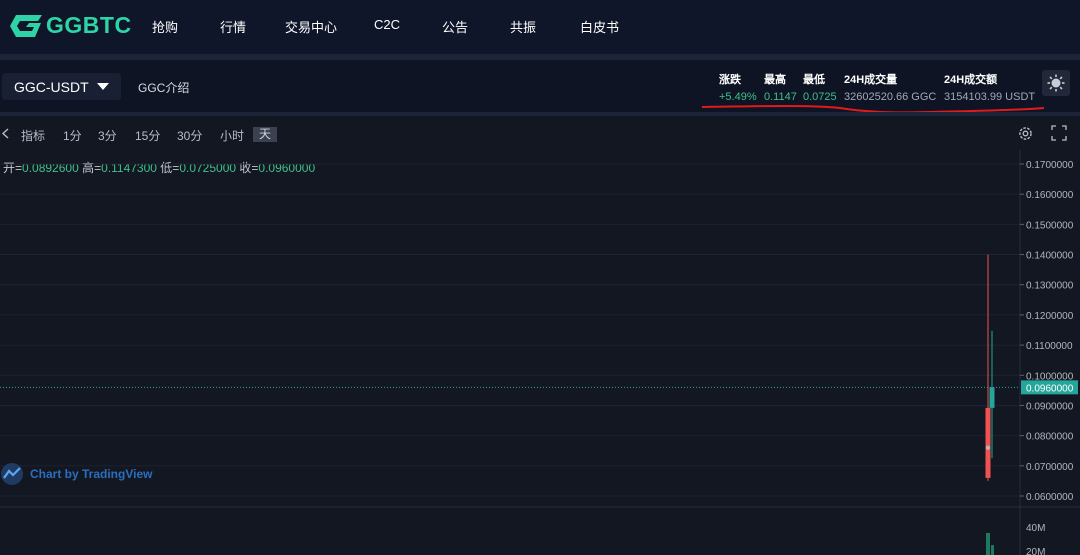  I want to click on nav-item-resonance: 共振, so click(523, 26).